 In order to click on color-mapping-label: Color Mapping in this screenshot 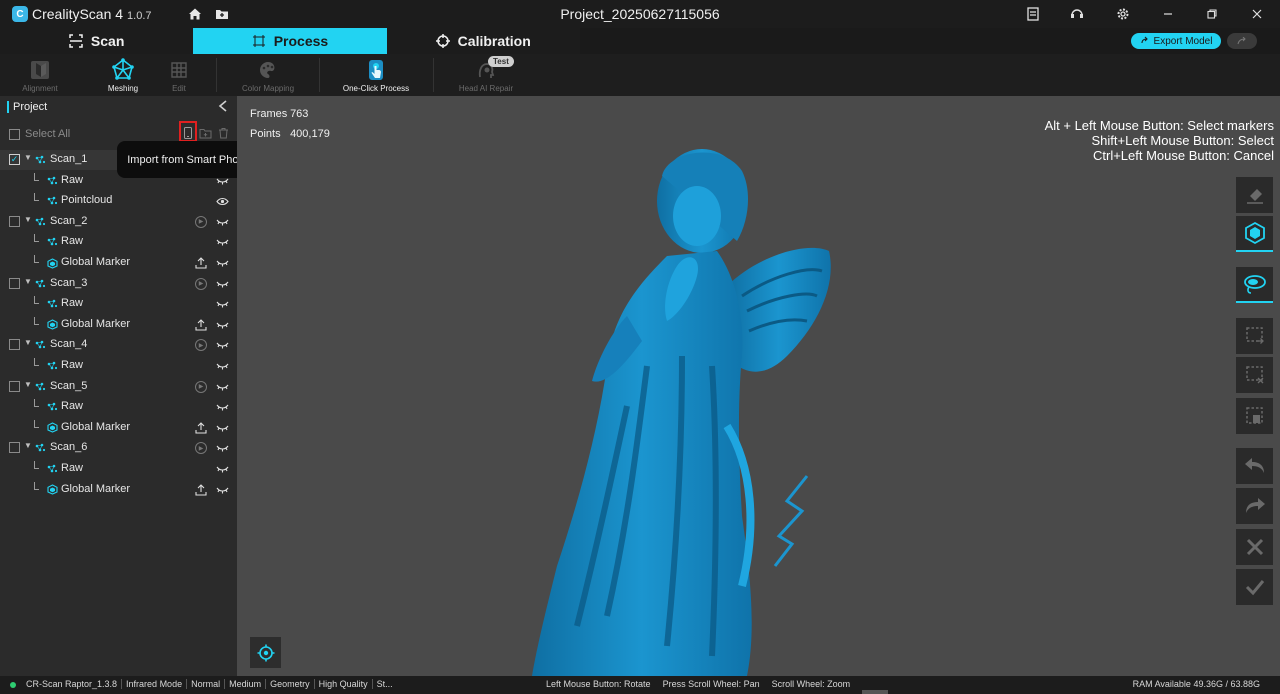, I will do `click(268, 88)`.